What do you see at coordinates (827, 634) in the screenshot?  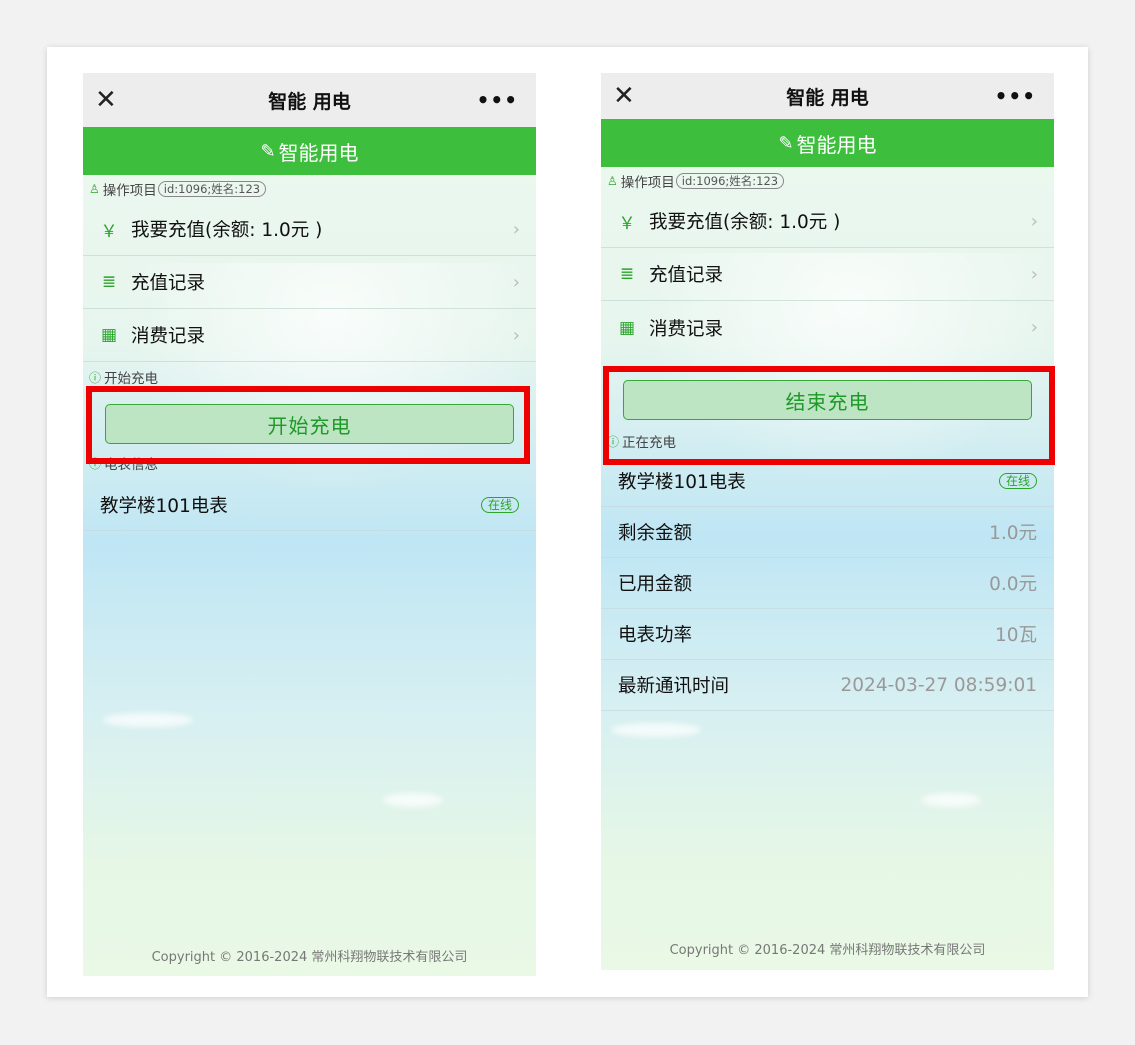 I see `detail-row-power: 电表功率 10瓦` at bounding box center [827, 634].